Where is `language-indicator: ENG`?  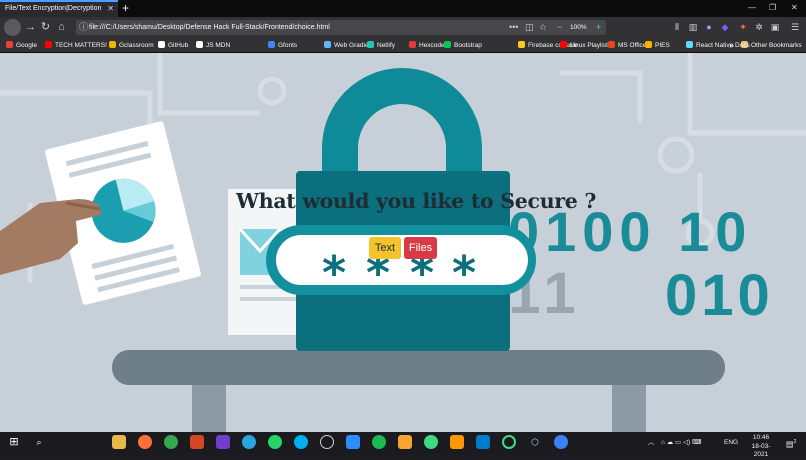 language-indicator: ENG is located at coordinates (731, 442).